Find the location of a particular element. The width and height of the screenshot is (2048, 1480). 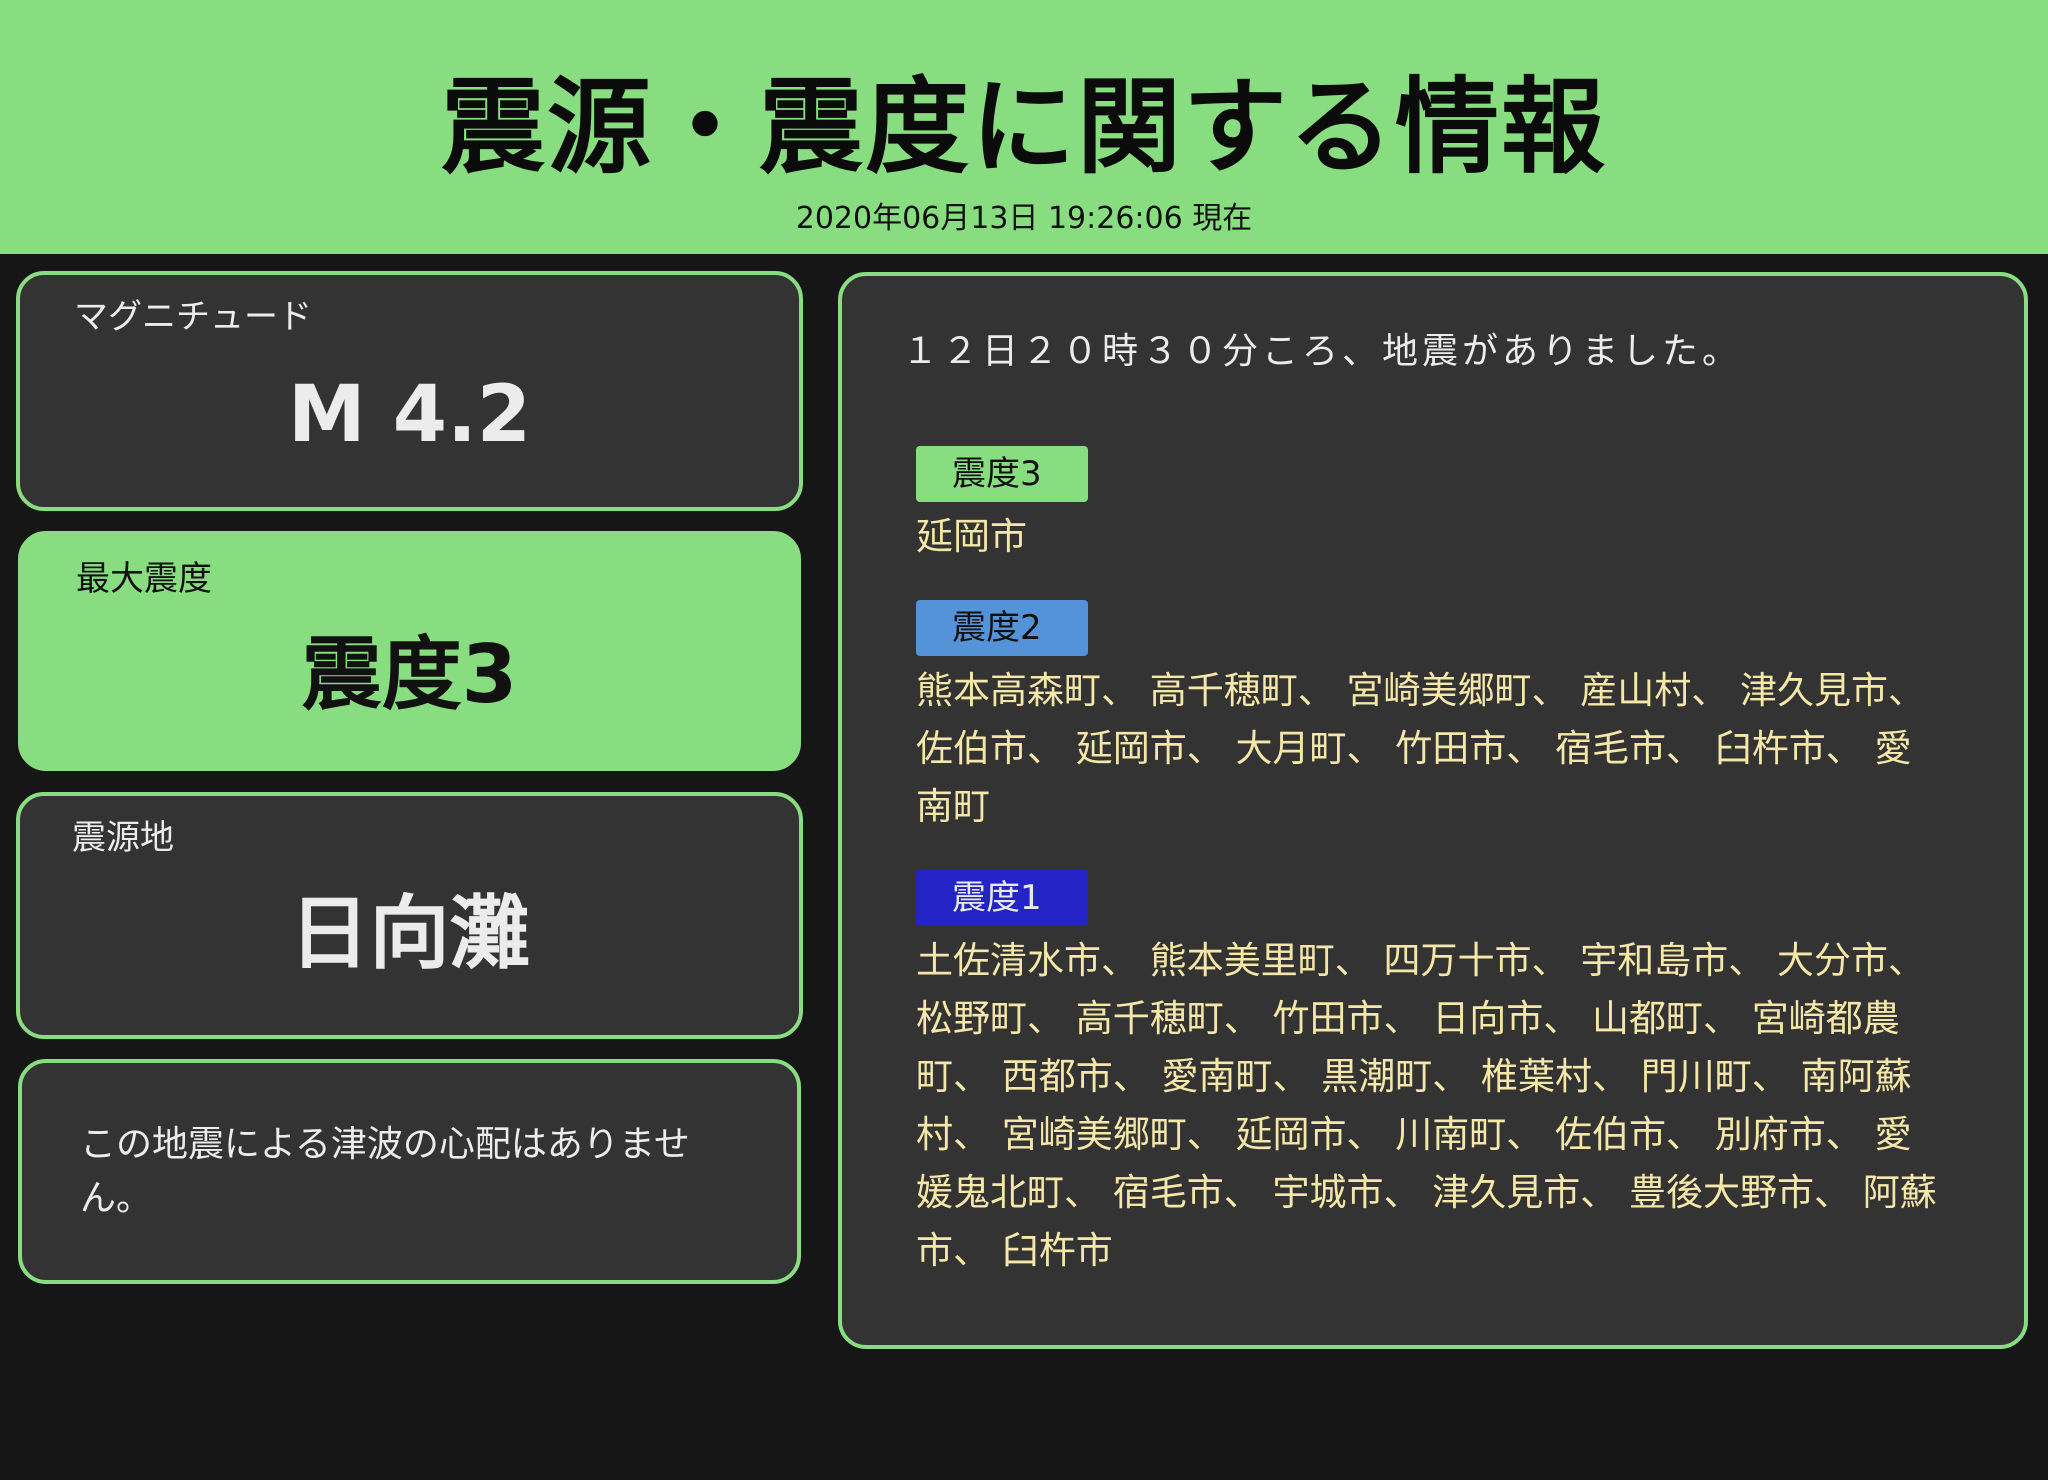

epicenter-label: 震源地 is located at coordinates (123, 838).